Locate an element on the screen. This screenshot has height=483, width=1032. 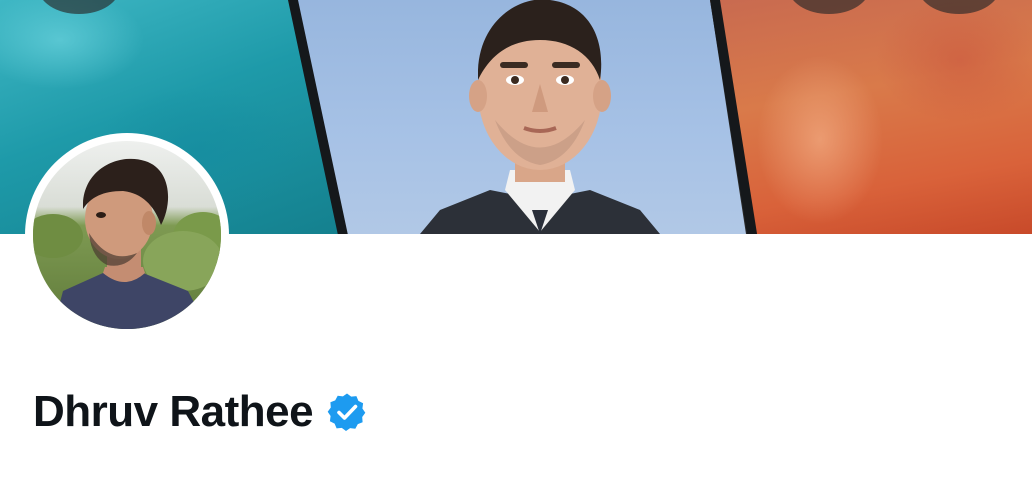
profile-name-row: Dhruv Rathee is located at coordinates (200, 412).